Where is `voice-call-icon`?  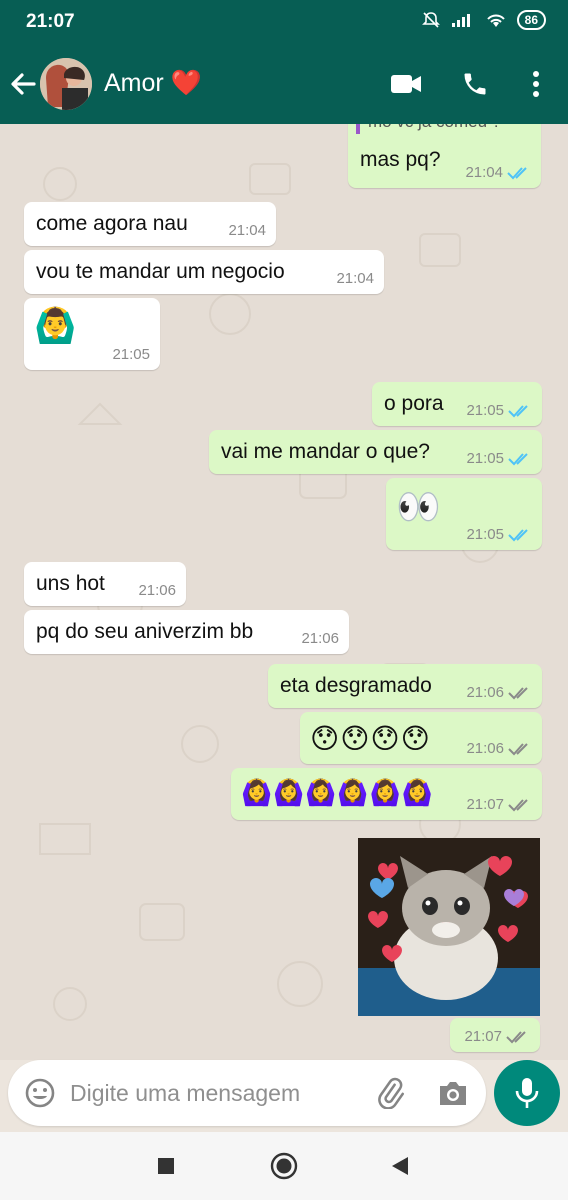
voice-call-icon is located at coordinates (475, 84).